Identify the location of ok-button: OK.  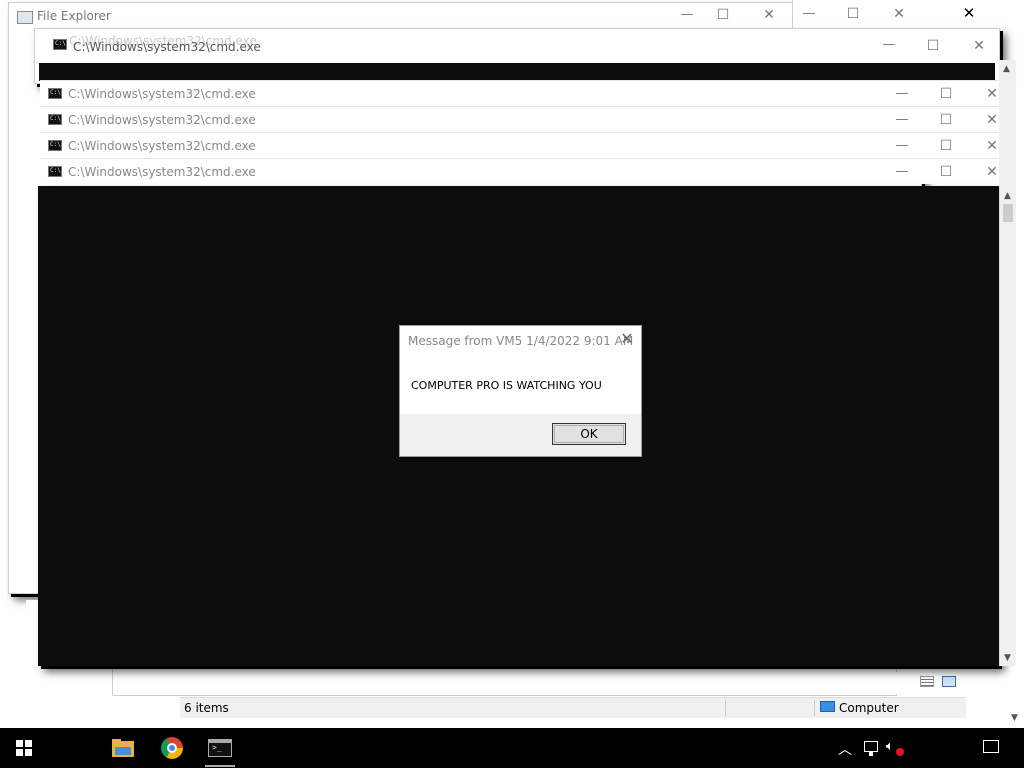
(589, 434).